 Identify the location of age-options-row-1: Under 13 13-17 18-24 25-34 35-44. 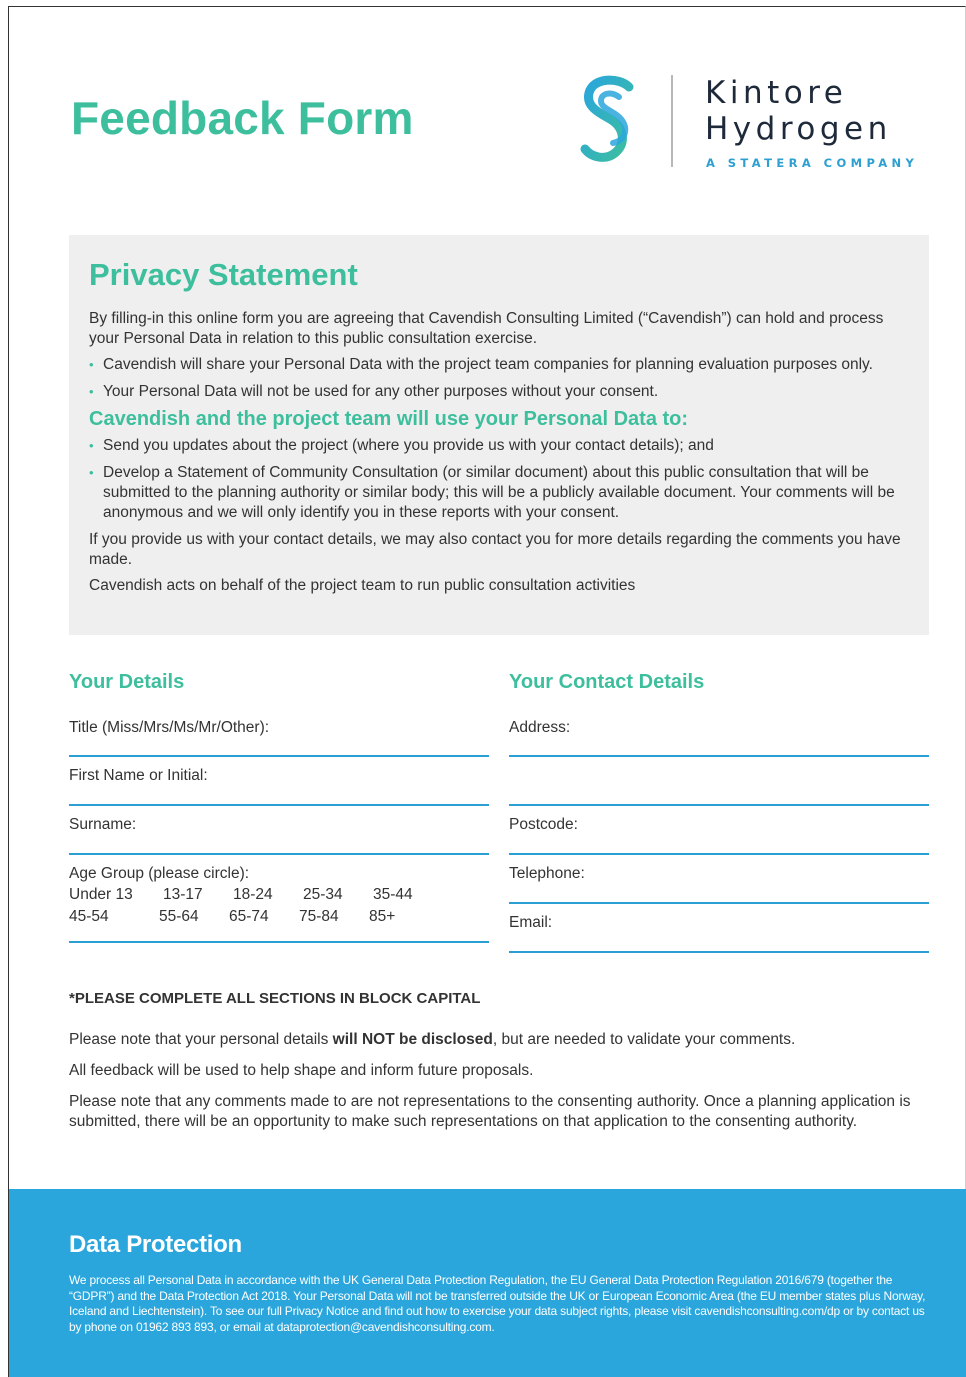
(279, 895).